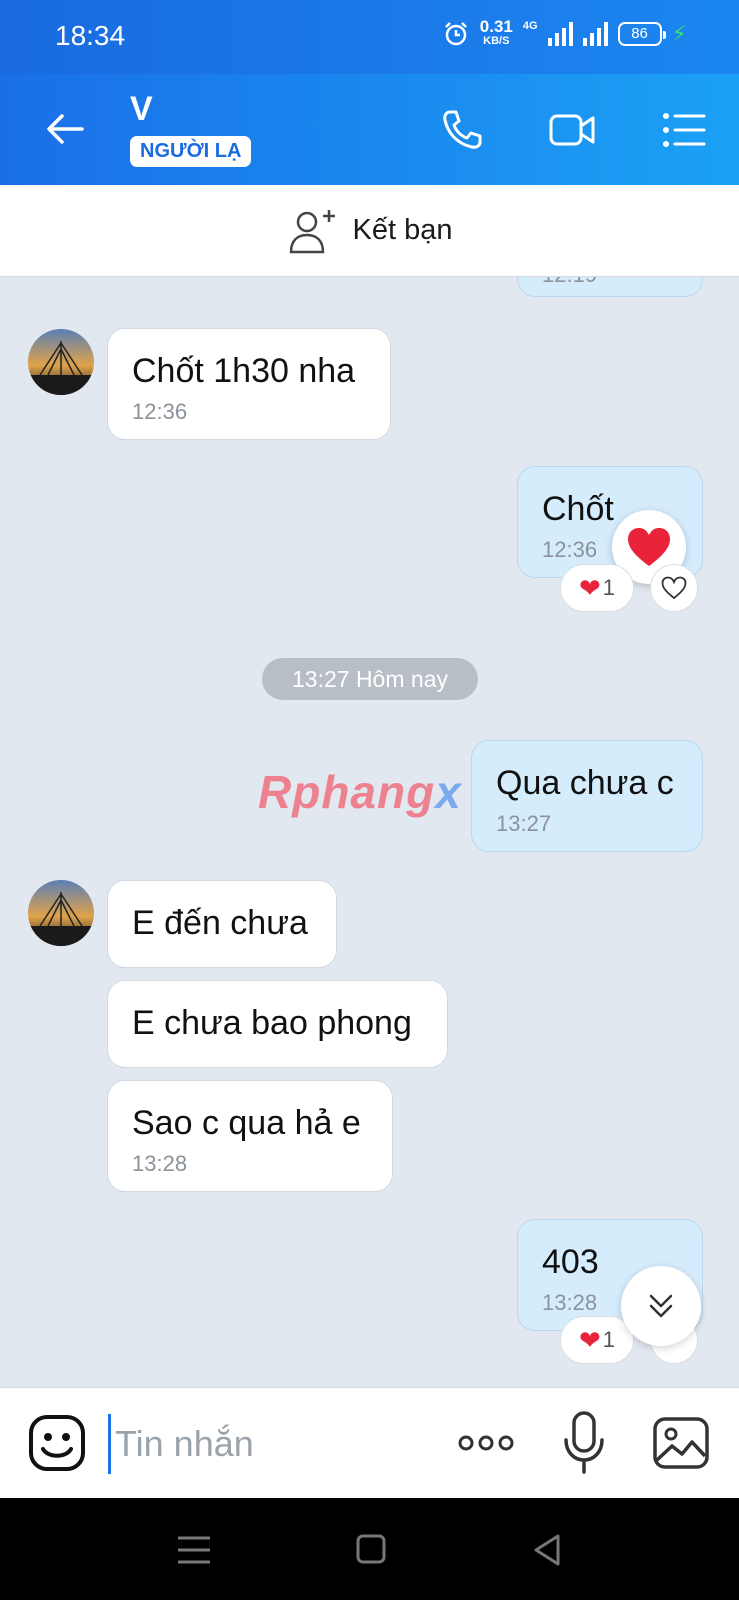  Describe the element at coordinates (610, 282) in the screenshot. I see `message-time: 12:19` at that location.